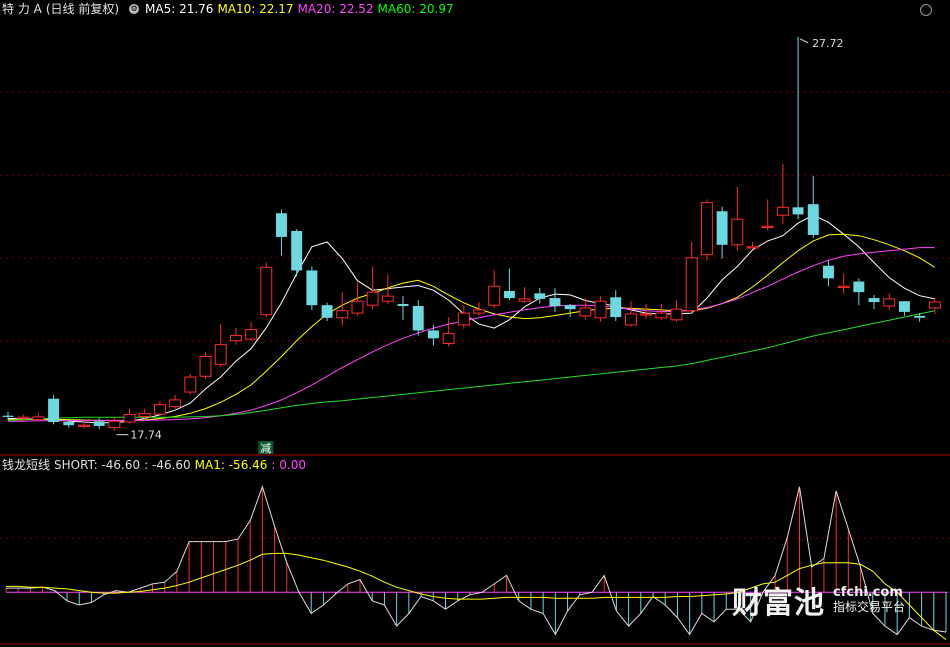  I want to click on short-value-2: : -46.60, so click(167, 465).